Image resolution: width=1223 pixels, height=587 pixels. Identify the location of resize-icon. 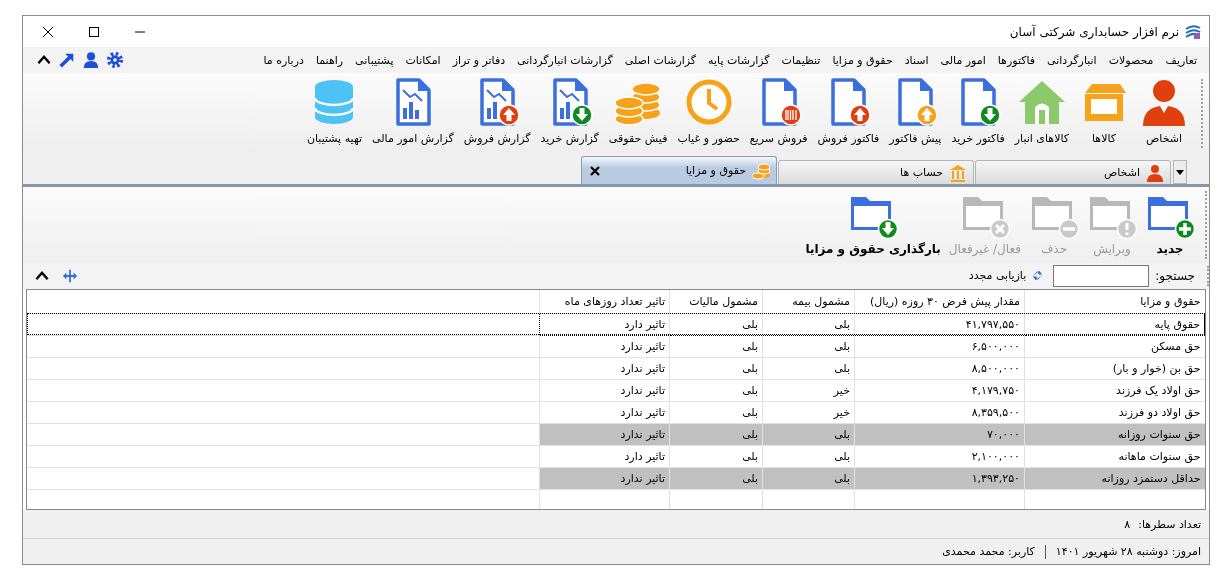
(70, 275).